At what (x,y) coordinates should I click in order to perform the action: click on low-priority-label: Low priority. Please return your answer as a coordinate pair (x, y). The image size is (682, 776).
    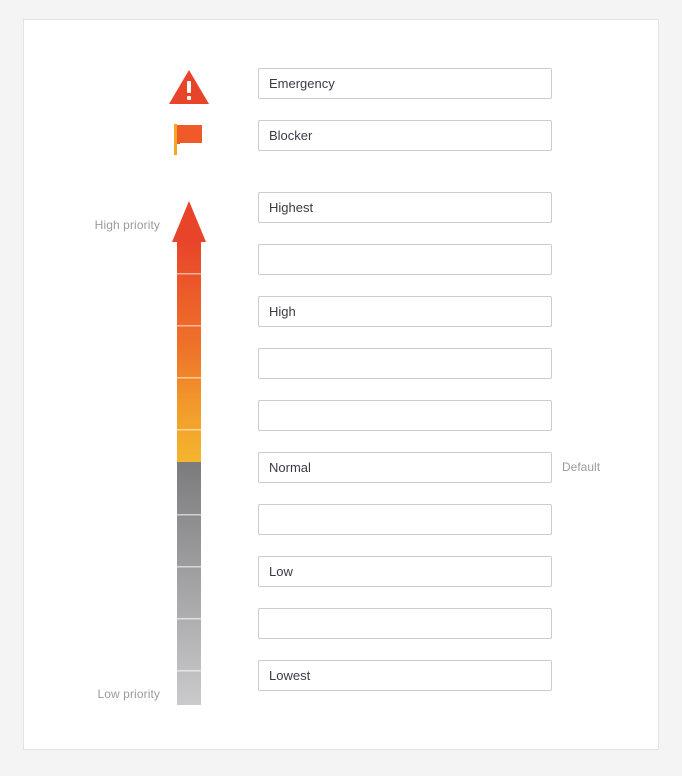
    Looking at the image, I should click on (128, 694).